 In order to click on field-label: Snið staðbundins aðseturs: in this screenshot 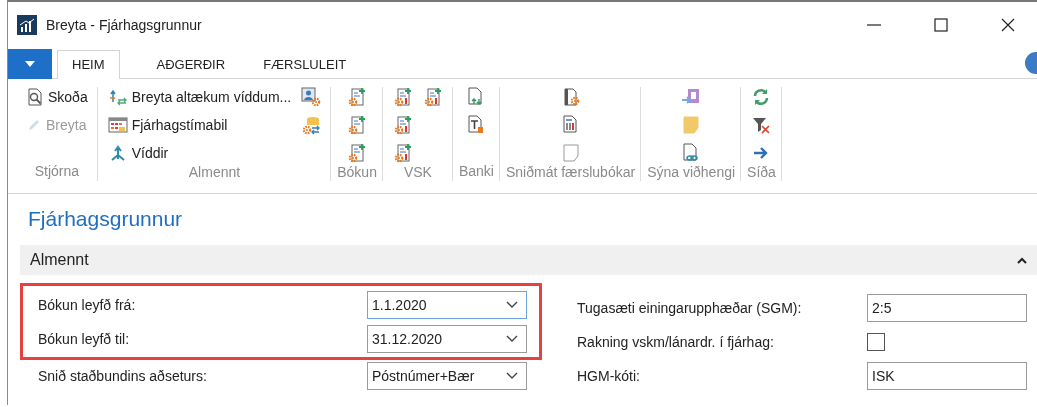, I will do `click(122, 375)`.